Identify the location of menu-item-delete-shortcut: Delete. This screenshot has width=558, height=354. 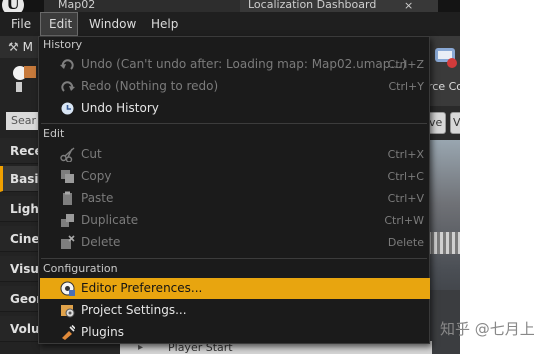
(405, 242).